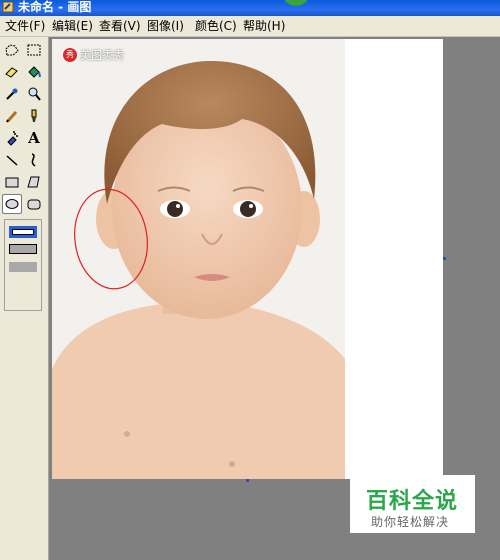  I want to click on meitu-badge-icon: 秀, so click(70, 55).